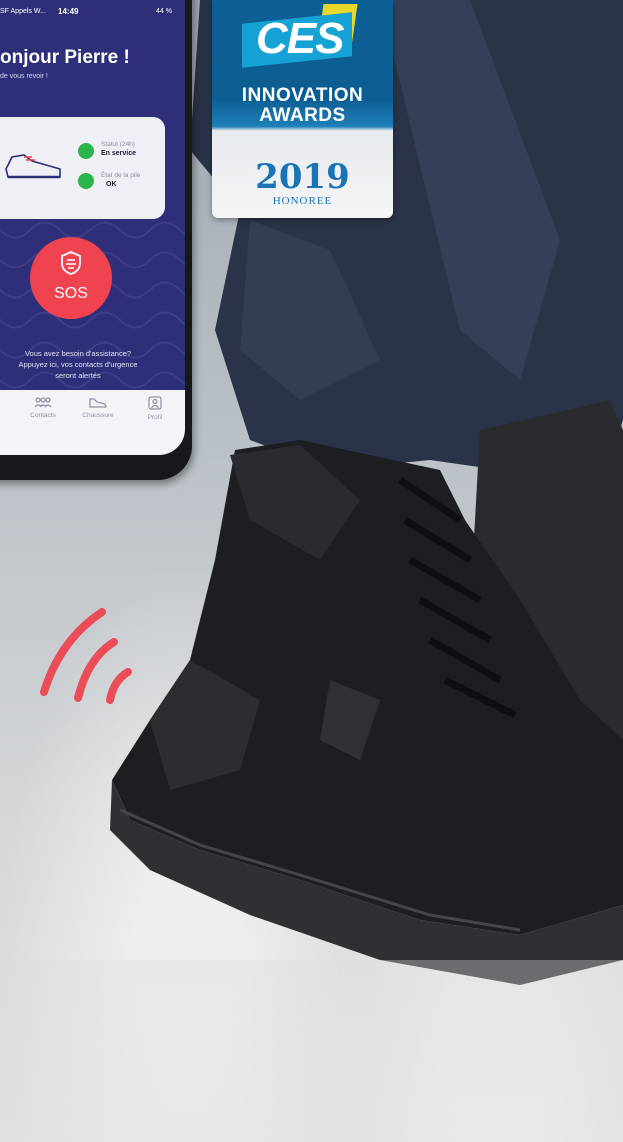 The height and width of the screenshot is (1142, 623). Describe the element at coordinates (33, 166) in the screenshot. I see `sneaker-icon` at that location.